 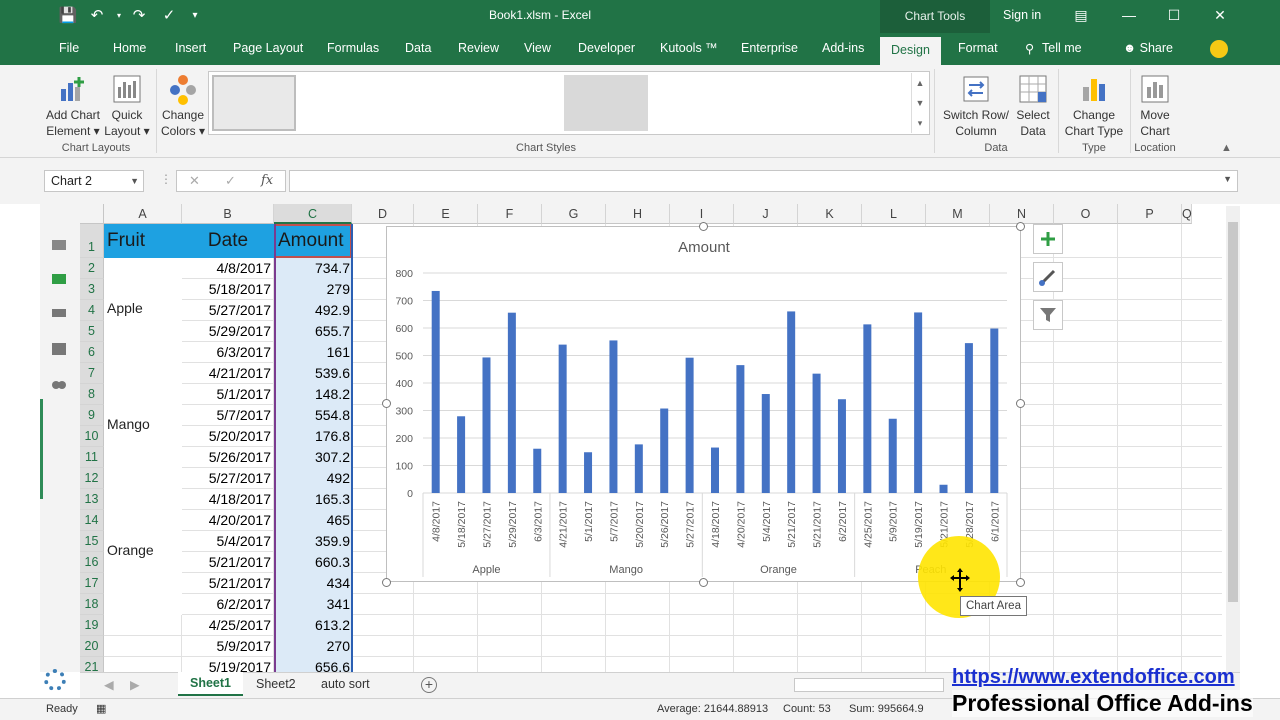 I want to click on date-cell: 5/21/2017, so click(x=226, y=562).